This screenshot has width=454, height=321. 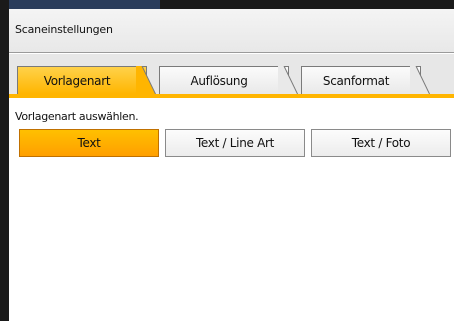 What do you see at coordinates (356, 80) in the screenshot?
I see `tab-label: Scanformat` at bounding box center [356, 80].